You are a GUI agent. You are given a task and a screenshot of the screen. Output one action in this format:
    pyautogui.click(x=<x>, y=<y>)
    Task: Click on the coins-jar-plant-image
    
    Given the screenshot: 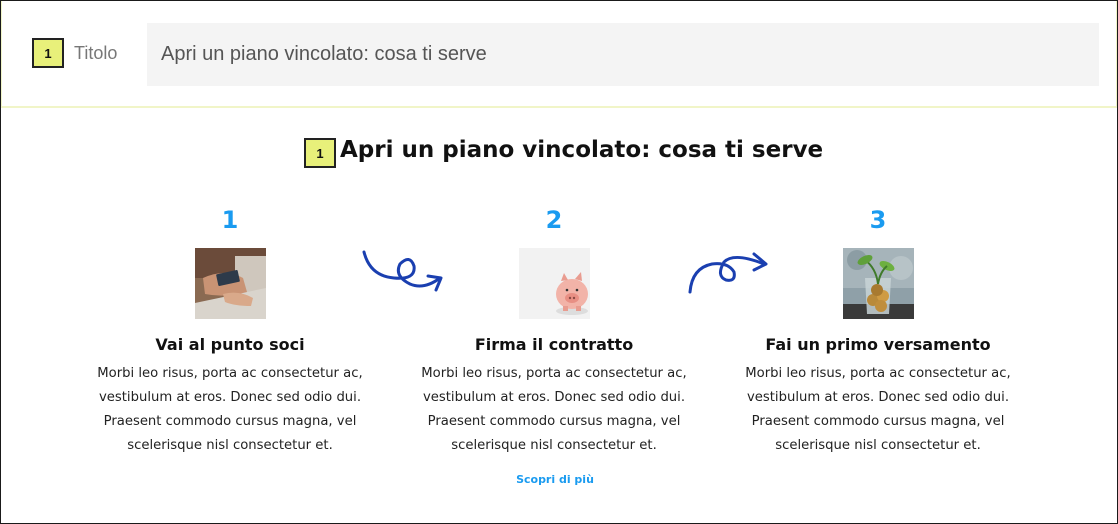 What is the action you would take?
    pyautogui.click(x=878, y=283)
    